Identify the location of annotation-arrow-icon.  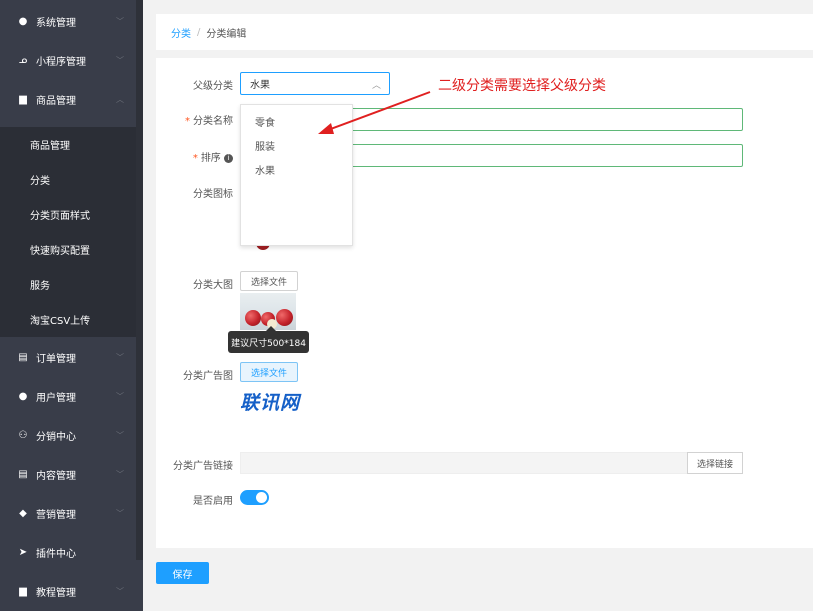
(374, 112).